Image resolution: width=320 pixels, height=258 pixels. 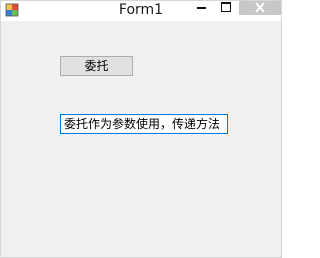 I want to click on maximize-button, so click(x=226, y=8).